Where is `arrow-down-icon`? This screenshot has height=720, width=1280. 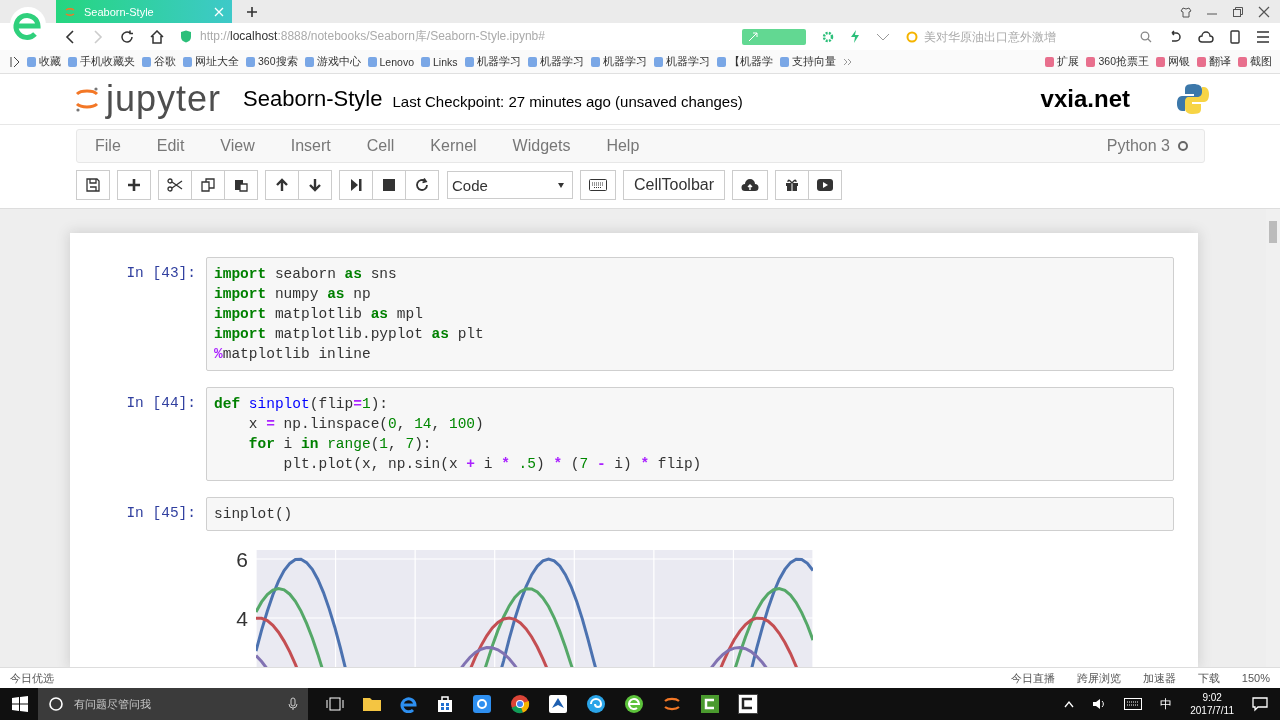 arrow-down-icon is located at coordinates (315, 185).